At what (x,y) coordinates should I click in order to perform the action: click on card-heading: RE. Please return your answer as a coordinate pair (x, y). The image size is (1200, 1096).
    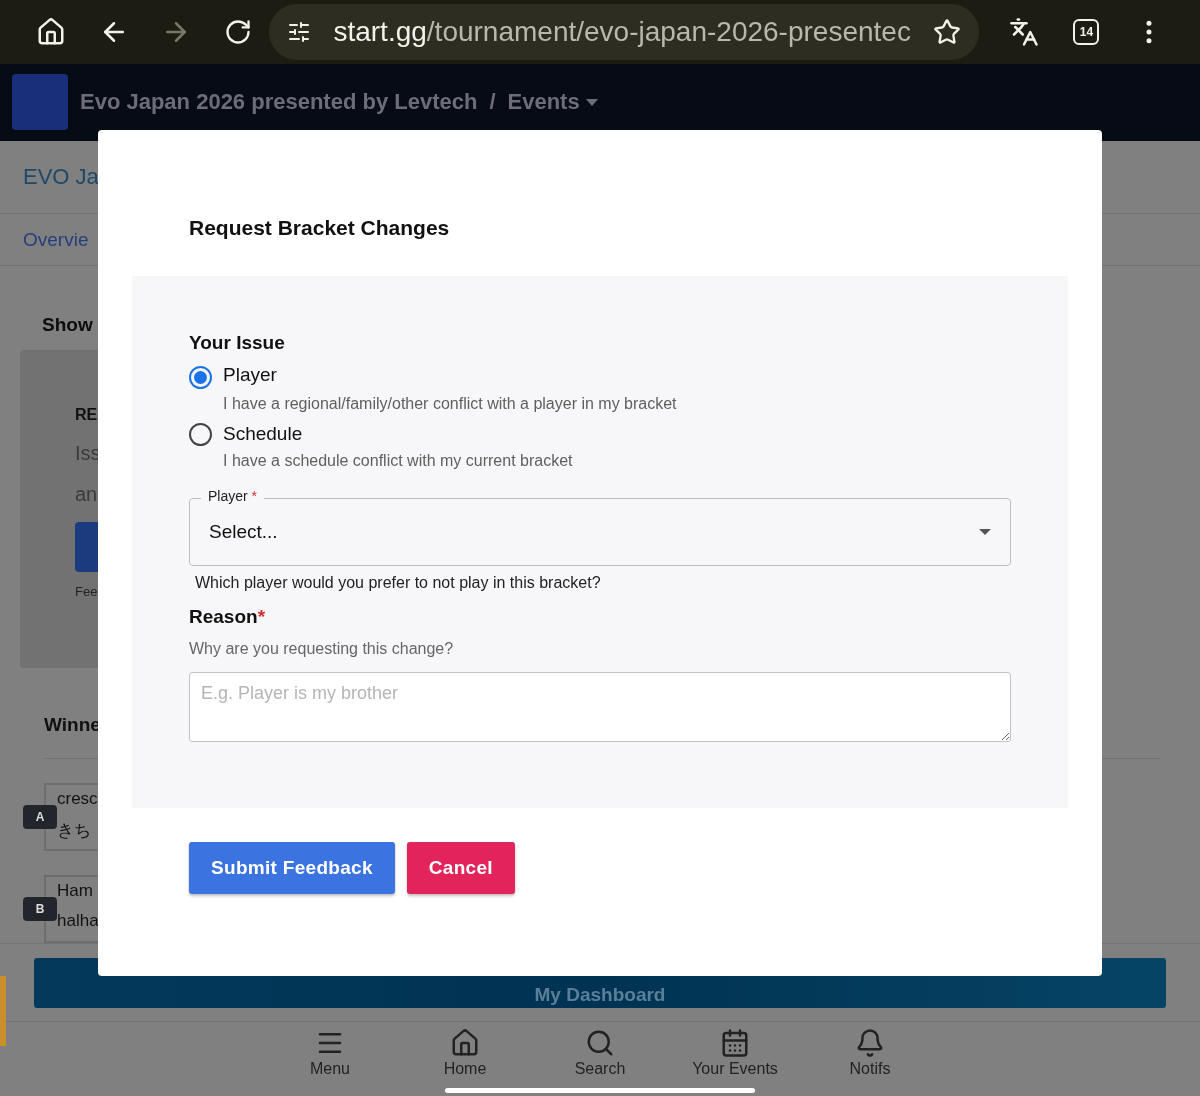
    Looking at the image, I should click on (87, 415).